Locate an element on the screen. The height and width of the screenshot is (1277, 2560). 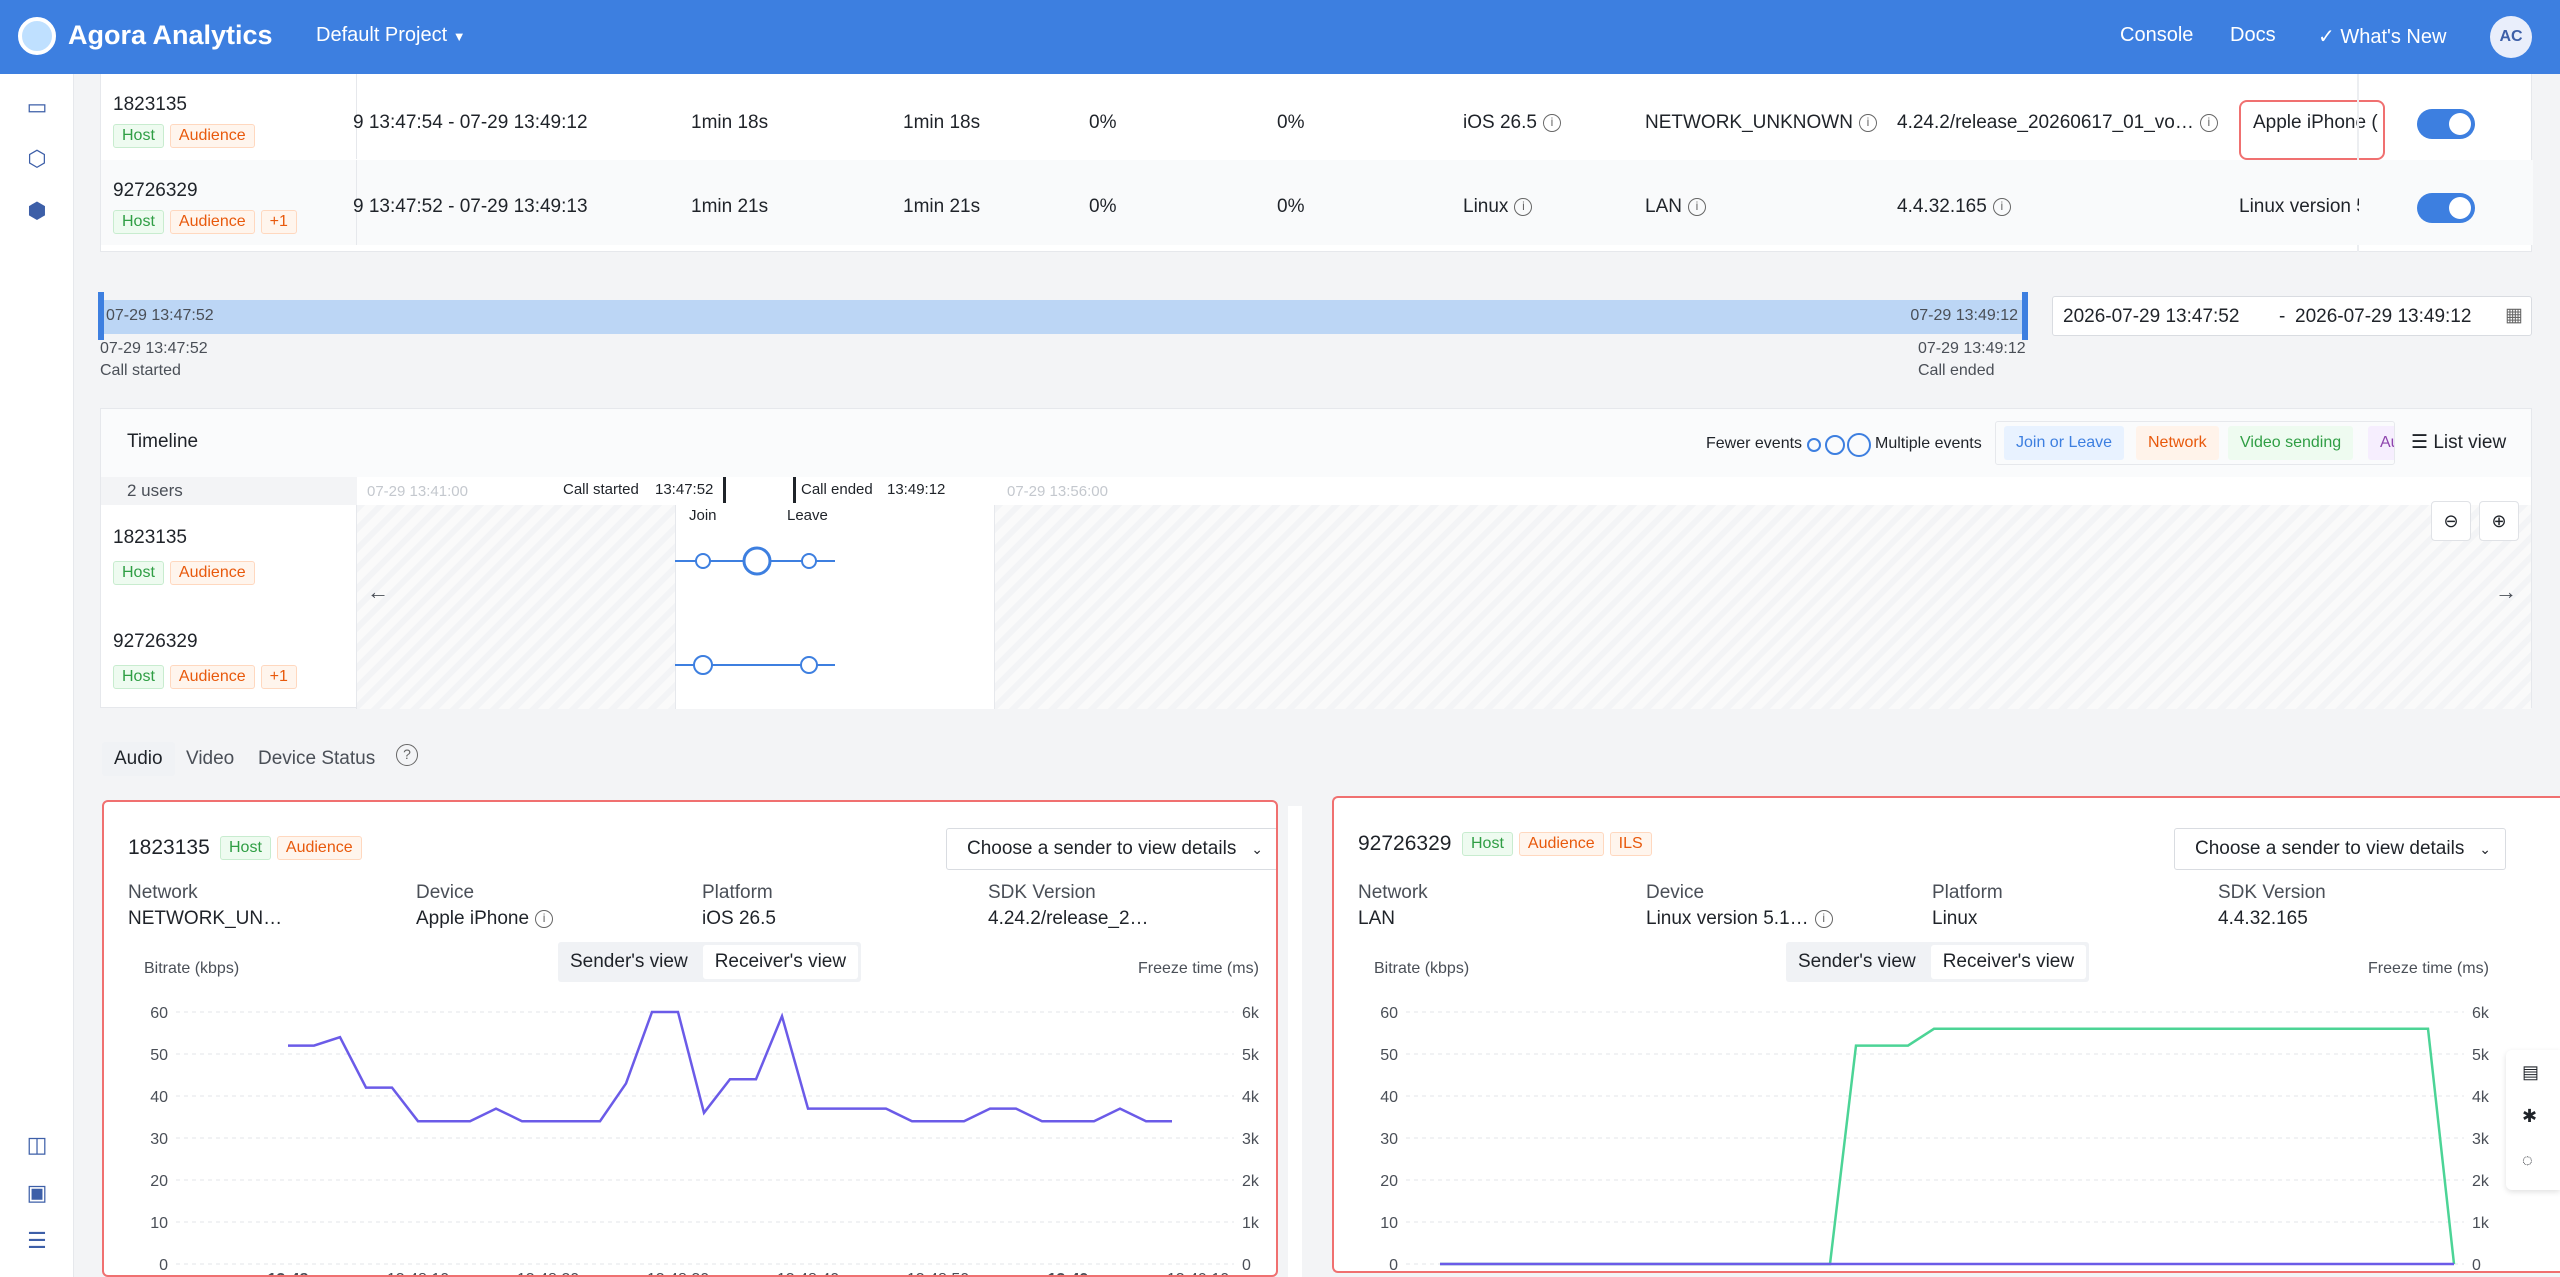
percent-1: 0% is located at coordinates (1103, 122).